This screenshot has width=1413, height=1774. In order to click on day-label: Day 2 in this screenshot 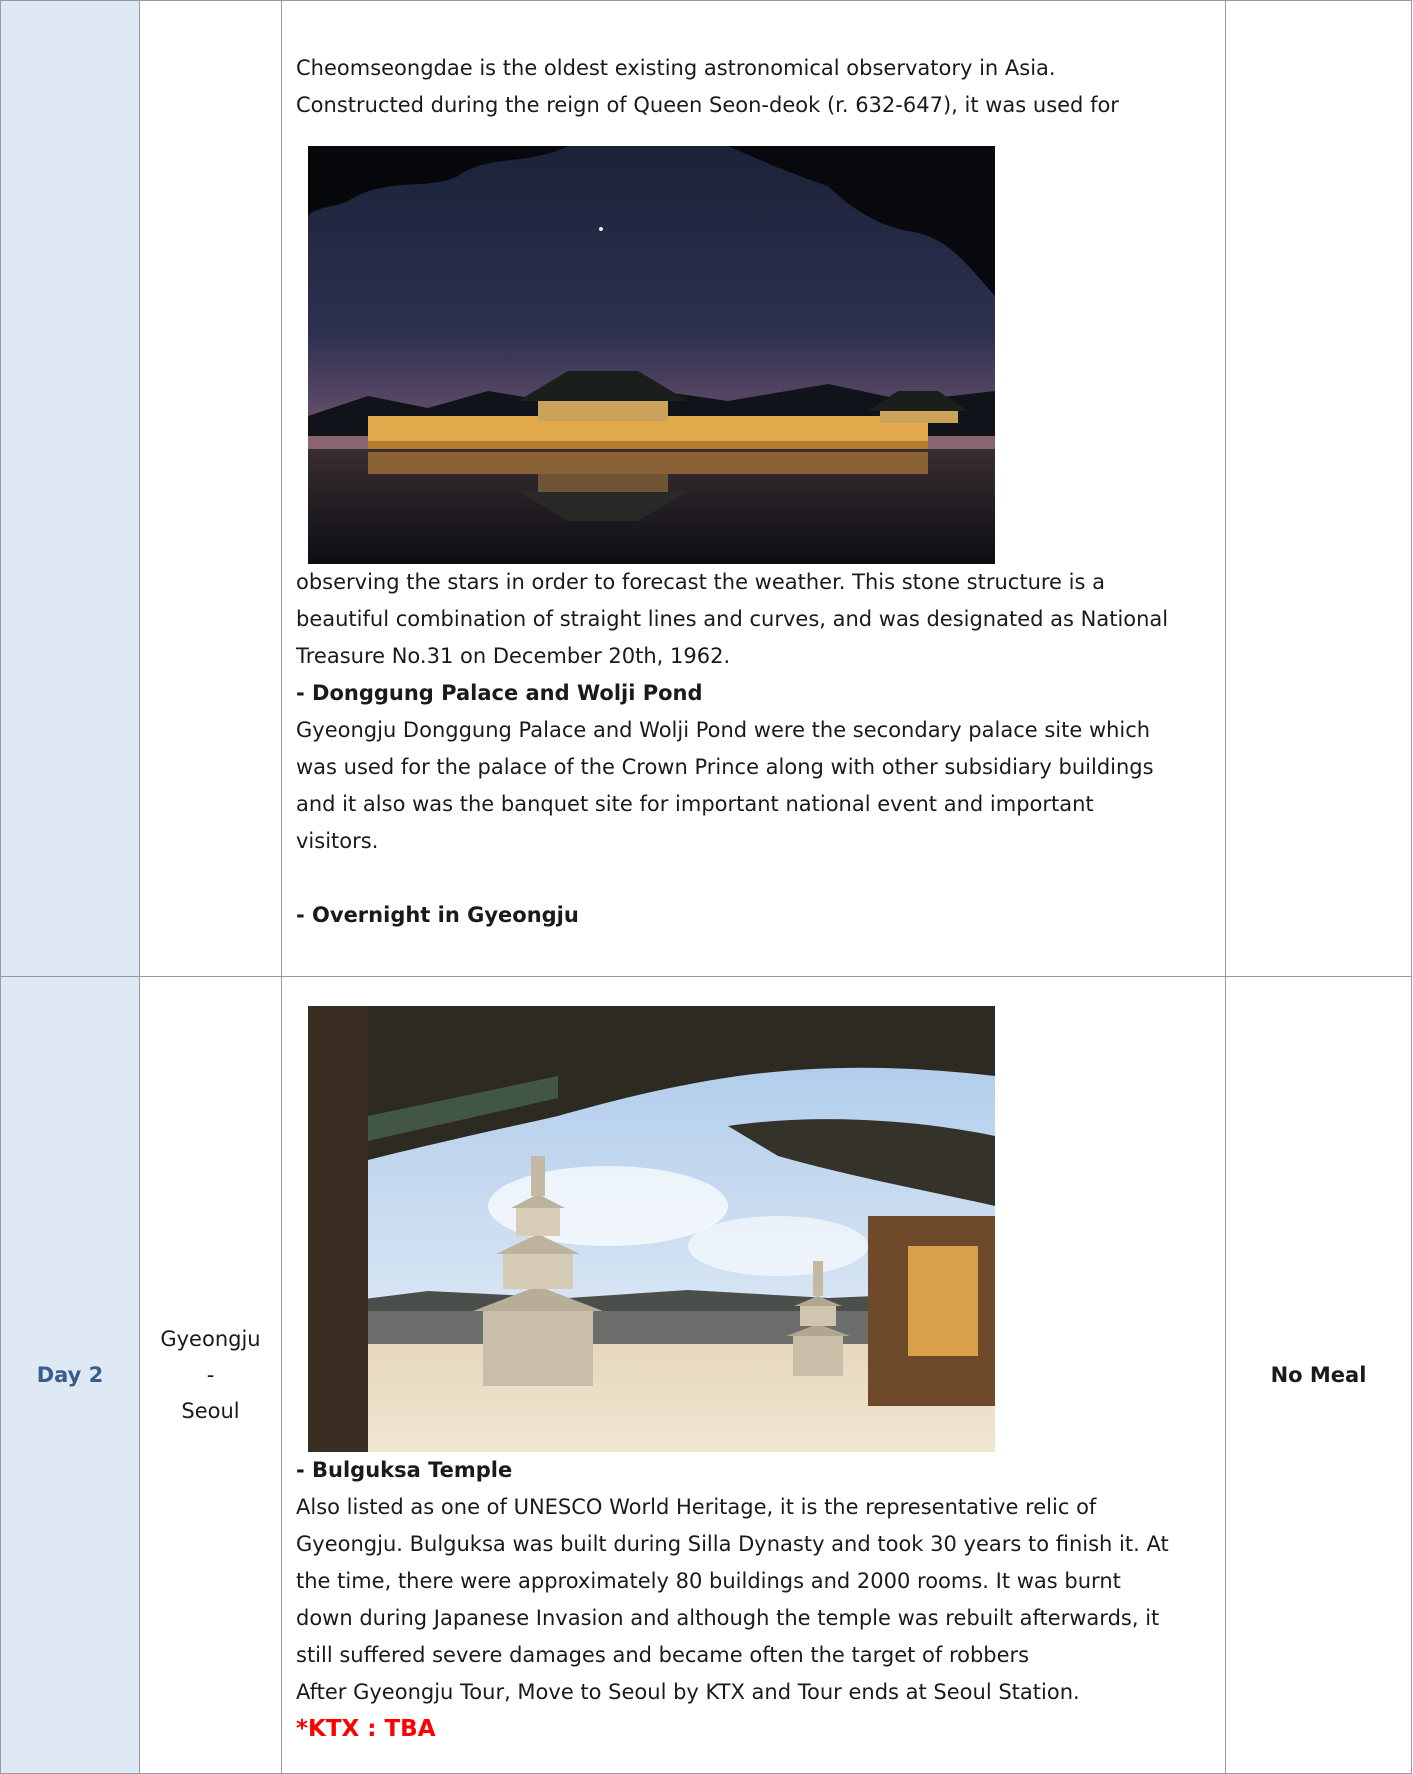, I will do `click(70, 1375)`.